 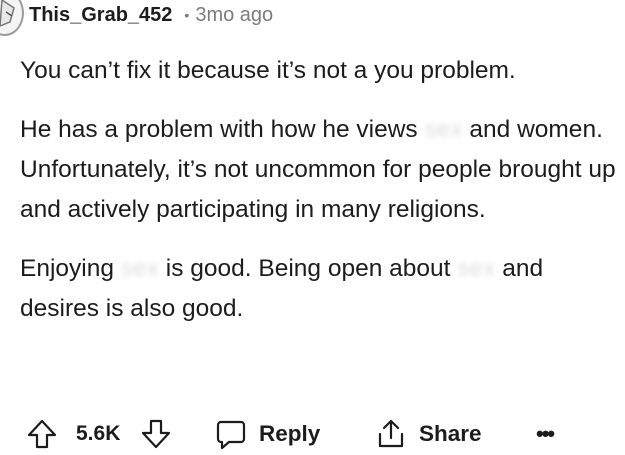 I want to click on speech-bubble-icon, so click(x=231, y=435).